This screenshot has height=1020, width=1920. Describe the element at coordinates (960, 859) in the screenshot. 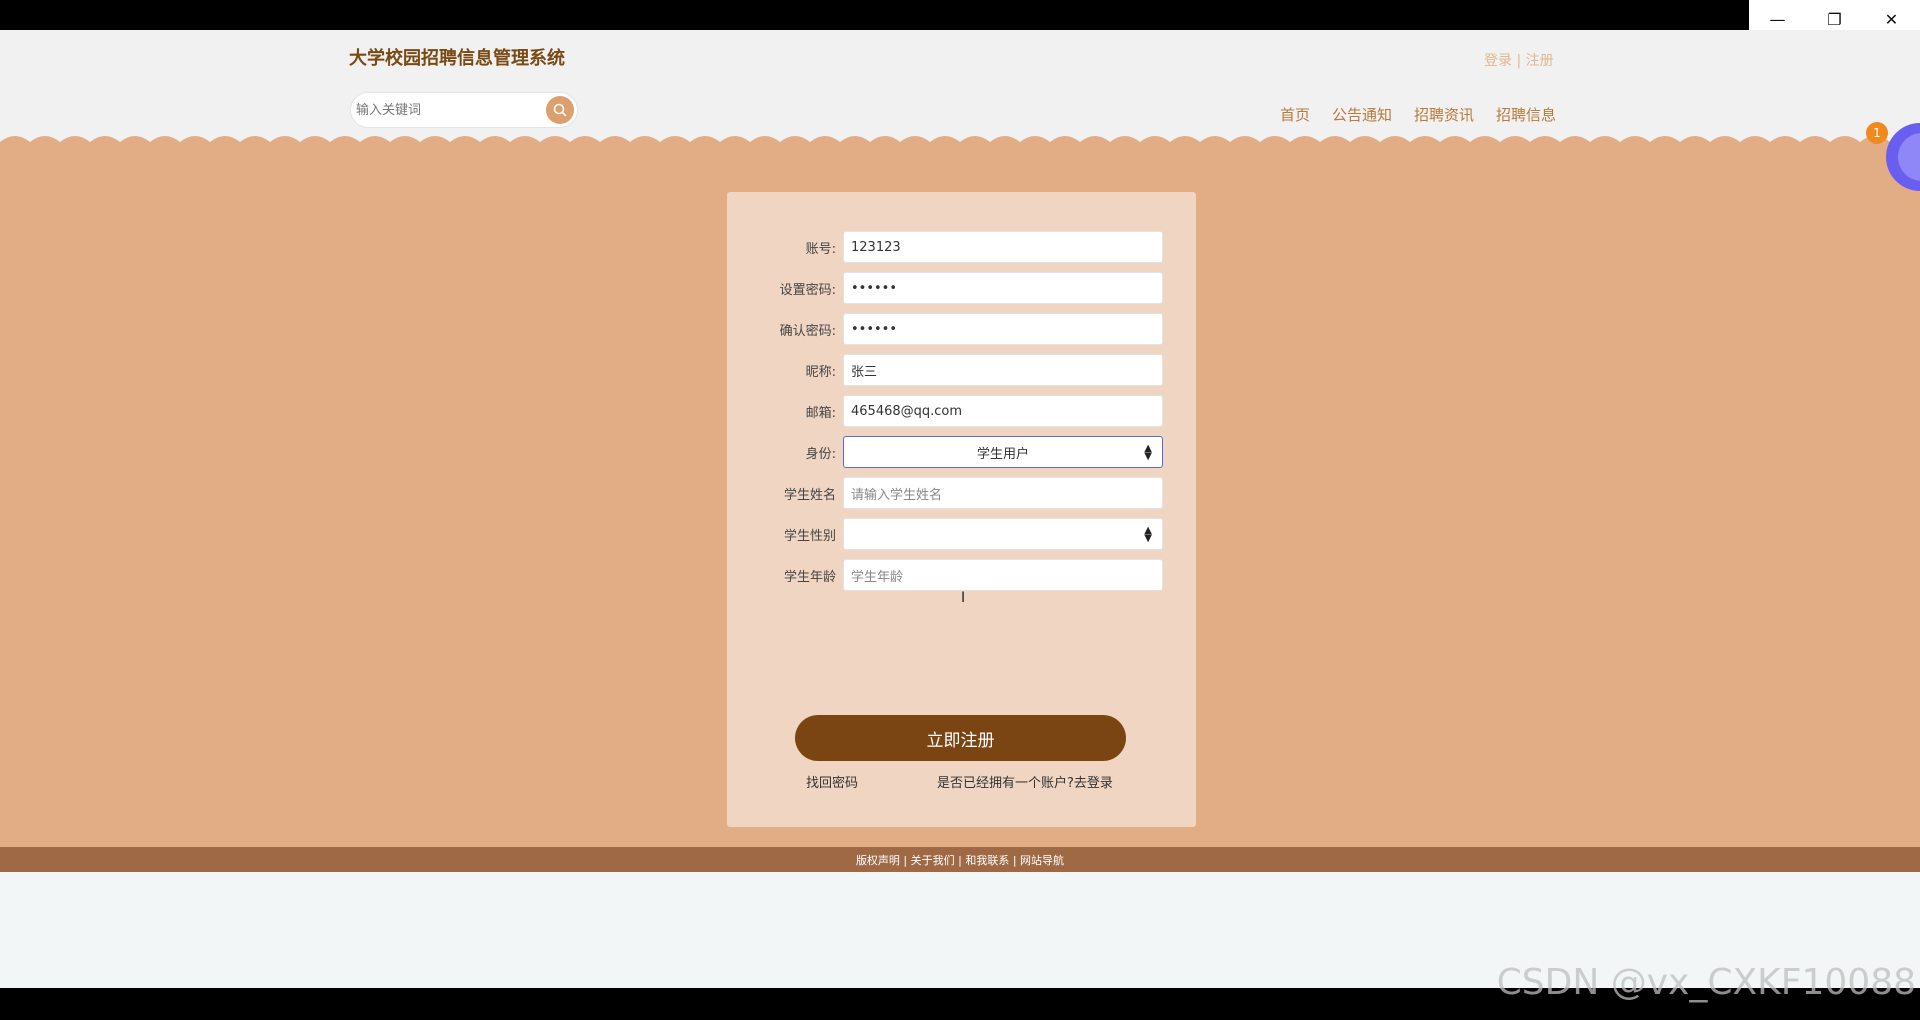

I see `footer-links: 版权声明 | 关于我们 | 和我联系 | 网站导航` at that location.